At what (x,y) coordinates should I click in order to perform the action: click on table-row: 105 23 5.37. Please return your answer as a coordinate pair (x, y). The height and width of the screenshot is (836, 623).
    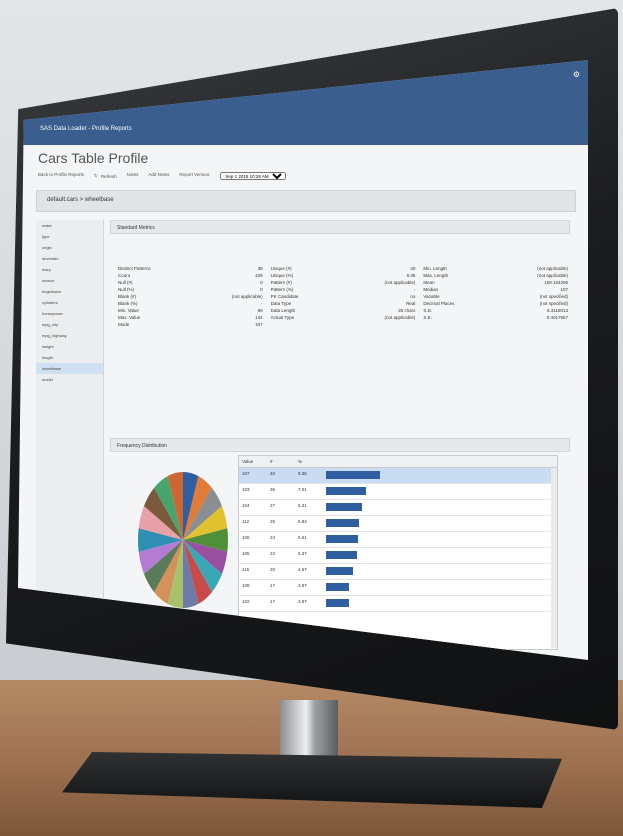
    Looking at the image, I should click on (398, 556).